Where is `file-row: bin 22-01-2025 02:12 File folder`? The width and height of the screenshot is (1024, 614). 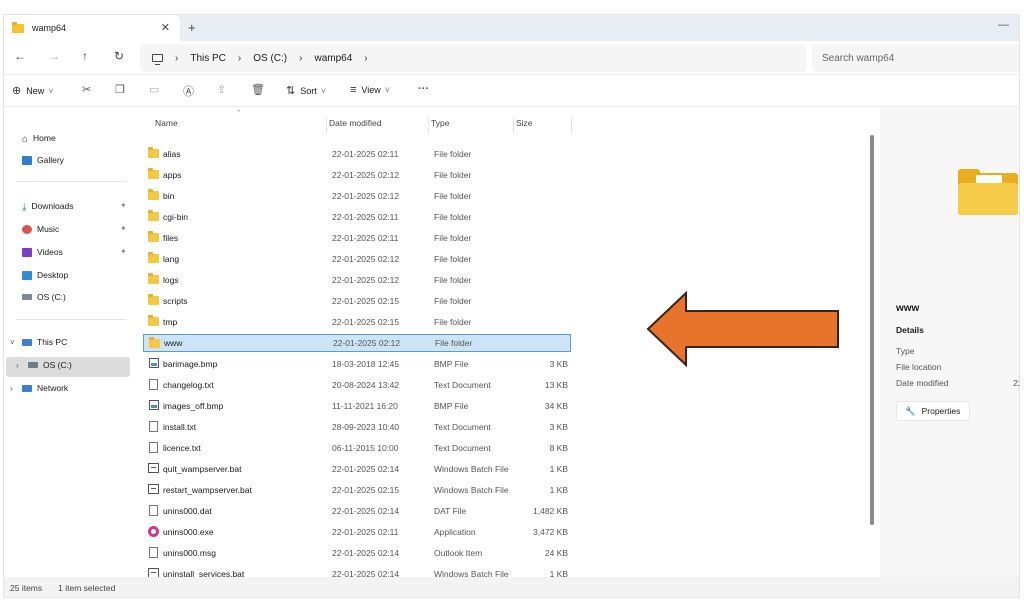 file-row: bin 22-01-2025 02:12 File folder is located at coordinates (357, 196).